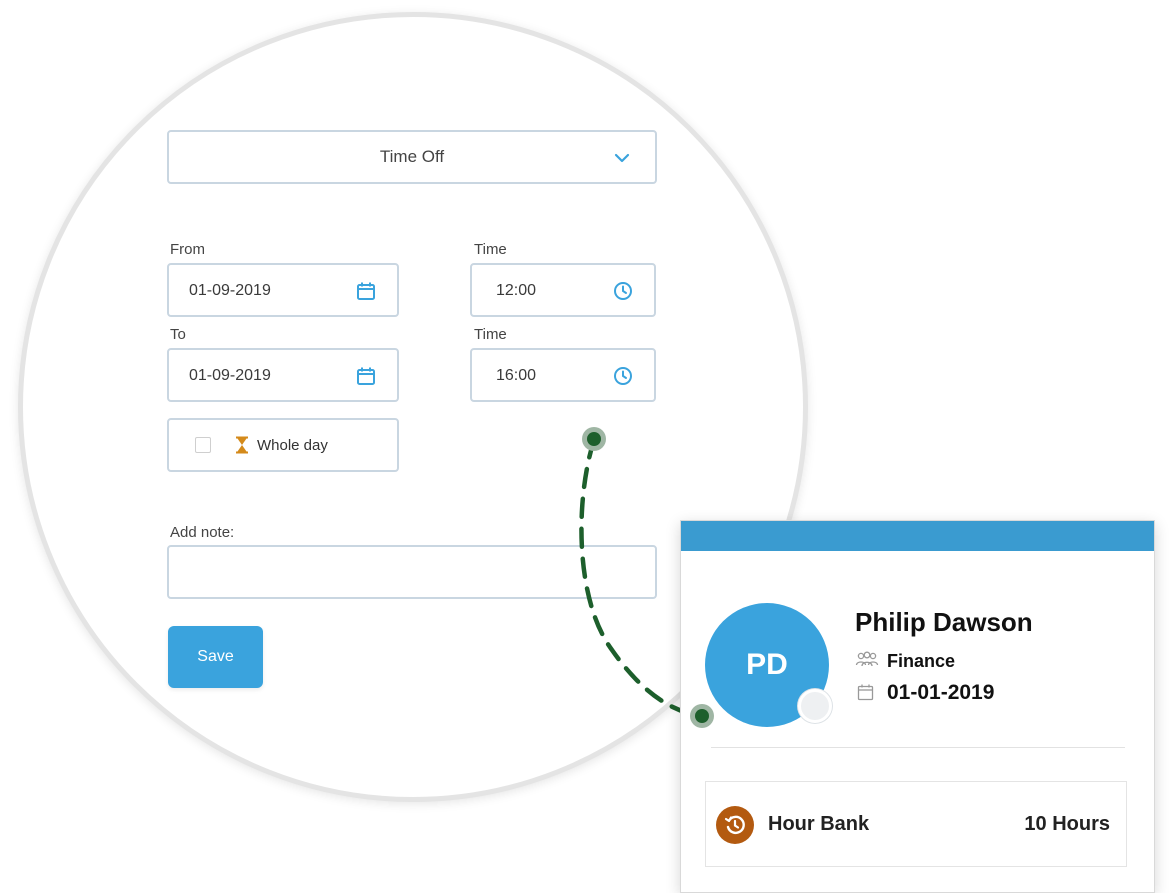 Image resolution: width=1173 pixels, height=893 pixels. Describe the element at coordinates (292, 445) in the screenshot. I see `whole-day-label: Whole day` at that location.